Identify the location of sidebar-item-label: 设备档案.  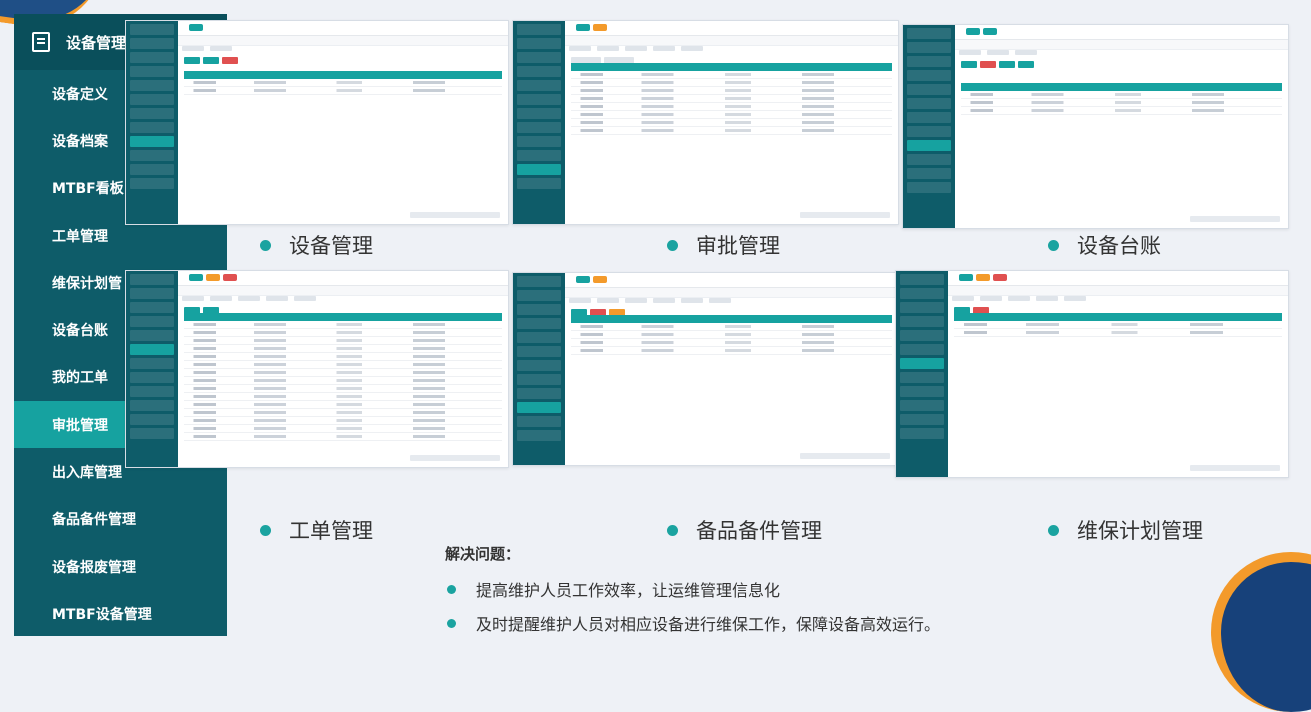
(80, 141).